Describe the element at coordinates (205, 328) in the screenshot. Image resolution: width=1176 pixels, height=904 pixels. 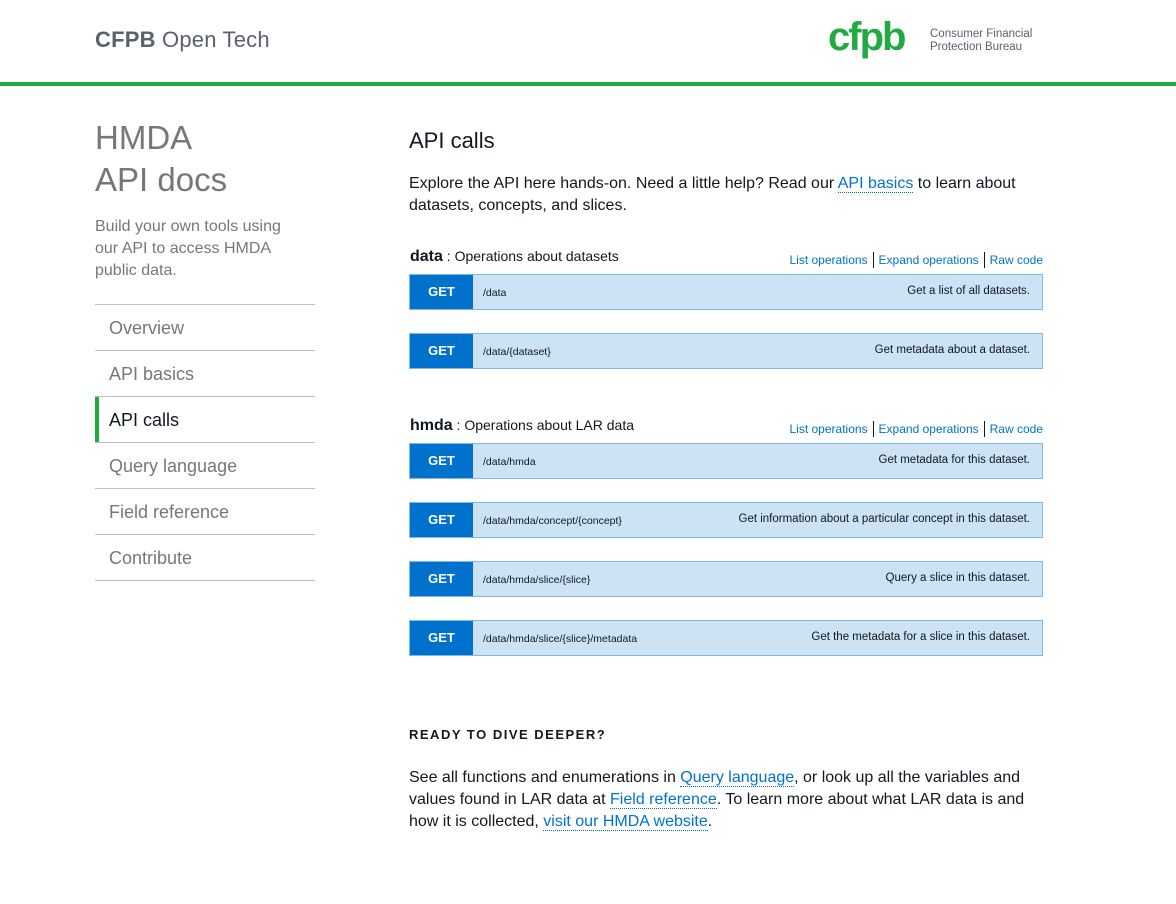
I see `sidebar-item-overview: Overview` at that location.